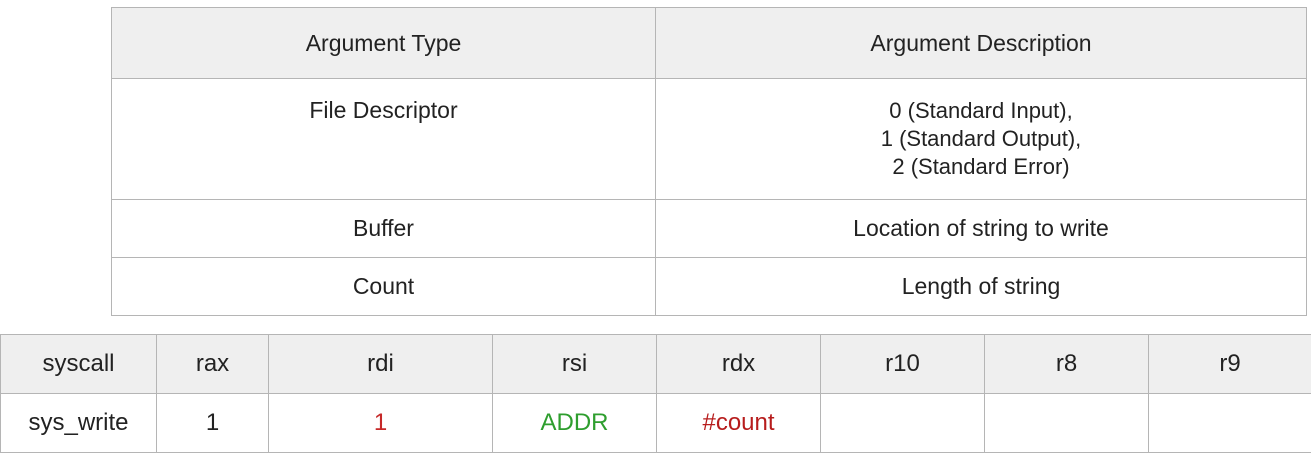 This screenshot has width=1311, height=474. What do you see at coordinates (981, 166) in the screenshot?
I see `description-line: 2 (Standard Error)` at bounding box center [981, 166].